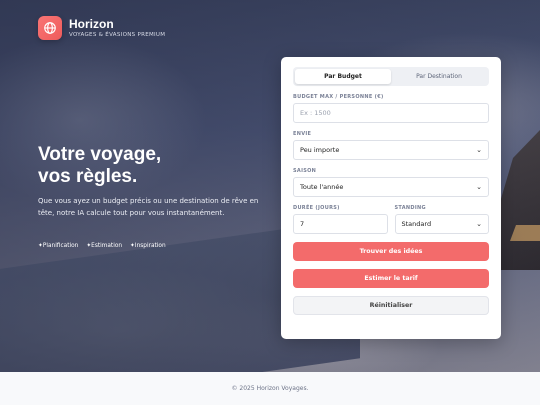 This screenshot has width=540, height=405. What do you see at coordinates (91, 23) in the screenshot?
I see `brand-name: Horizon` at bounding box center [91, 23].